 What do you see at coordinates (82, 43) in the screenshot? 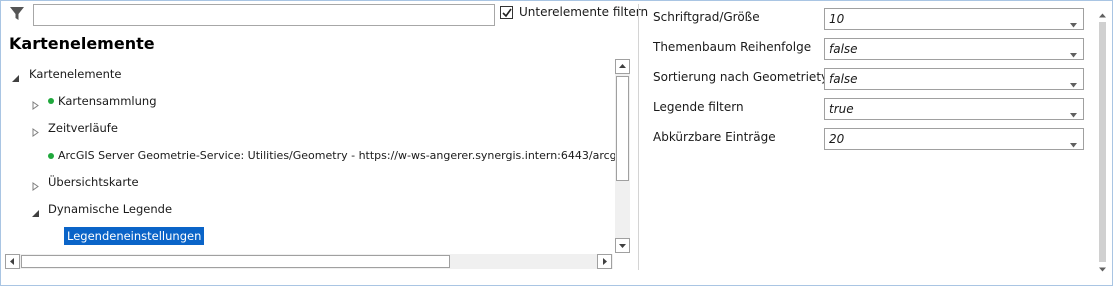
I see `panel-title: Kartenelemente` at bounding box center [82, 43].